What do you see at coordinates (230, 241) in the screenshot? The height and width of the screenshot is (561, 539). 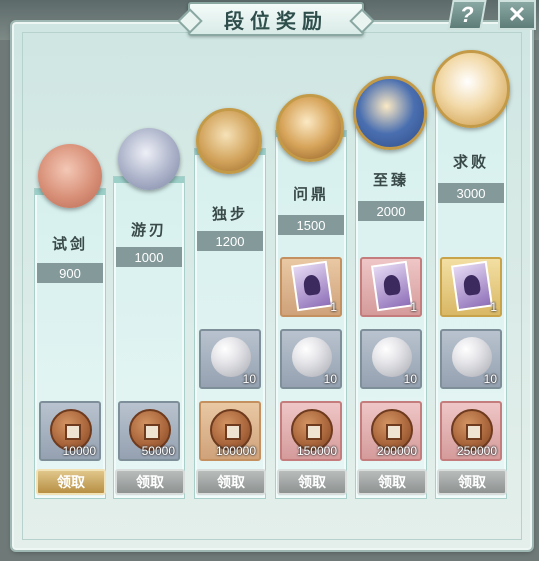 I see `rank-points: 1200` at bounding box center [230, 241].